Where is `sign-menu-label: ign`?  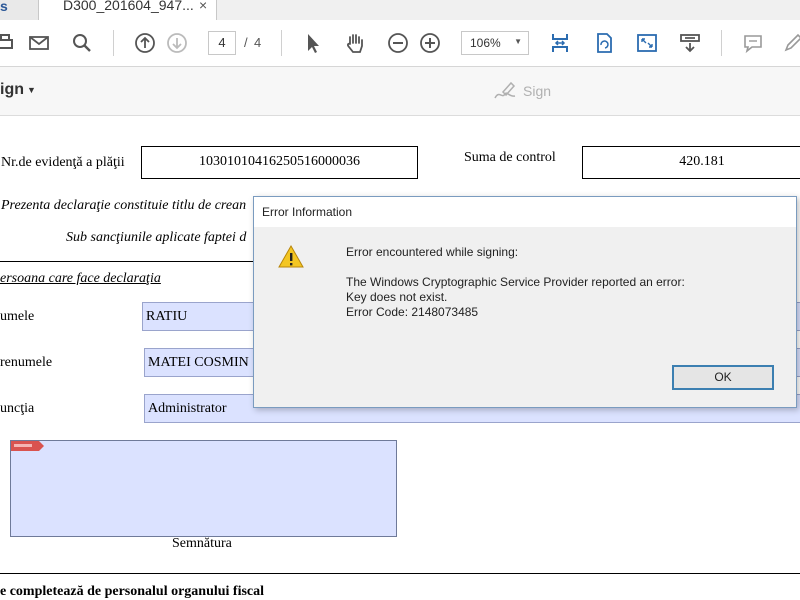
sign-menu-label: ign is located at coordinates (12, 89).